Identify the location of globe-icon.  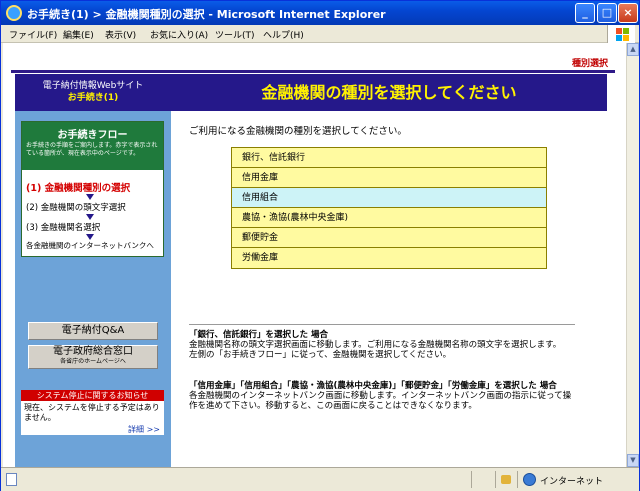
(529, 479).